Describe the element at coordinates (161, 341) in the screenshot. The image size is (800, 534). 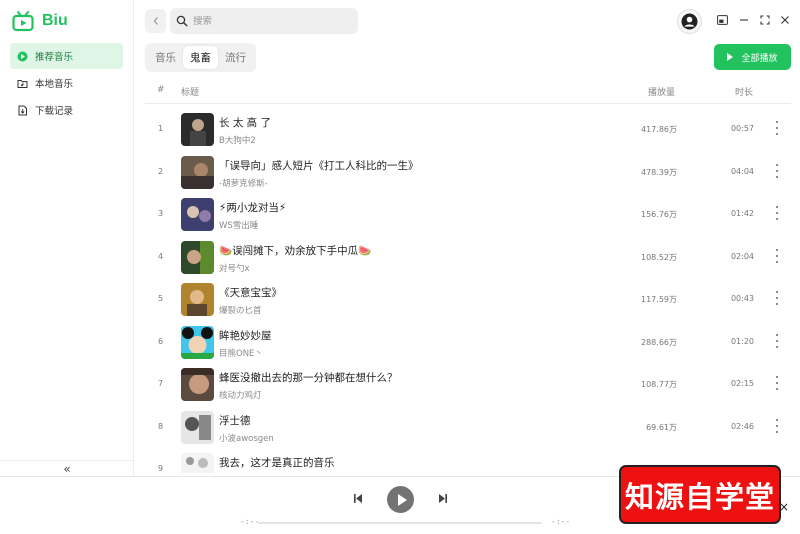
I see `row-index: 6` at that location.